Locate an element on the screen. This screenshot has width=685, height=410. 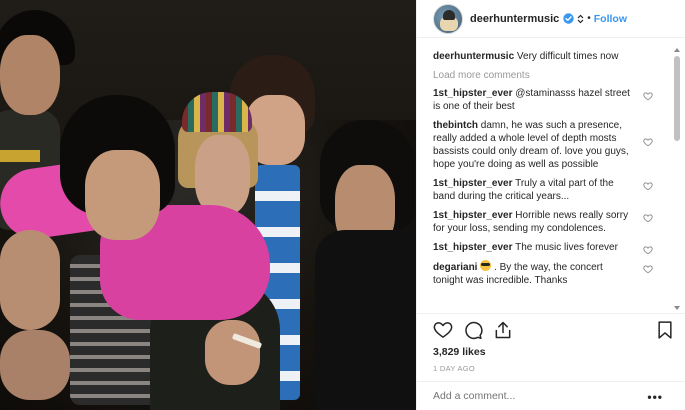
comment-bubble-icon is located at coordinates (473, 330).